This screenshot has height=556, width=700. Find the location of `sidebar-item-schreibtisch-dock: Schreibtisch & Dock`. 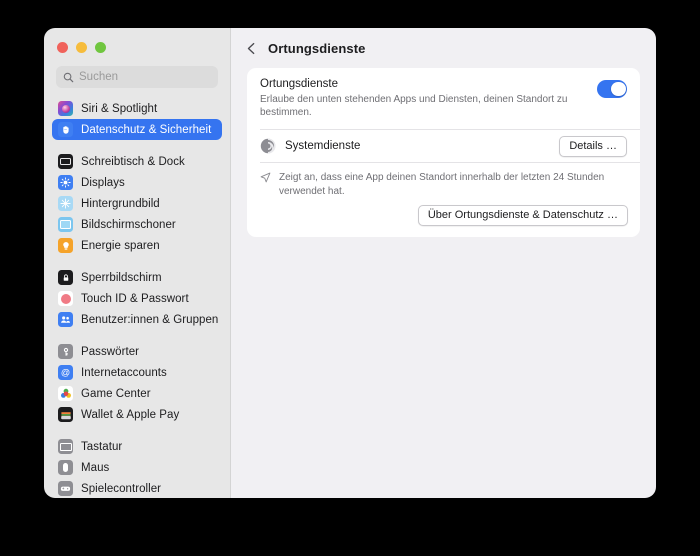

sidebar-item-schreibtisch-dock: Schreibtisch & Dock is located at coordinates (137, 161).